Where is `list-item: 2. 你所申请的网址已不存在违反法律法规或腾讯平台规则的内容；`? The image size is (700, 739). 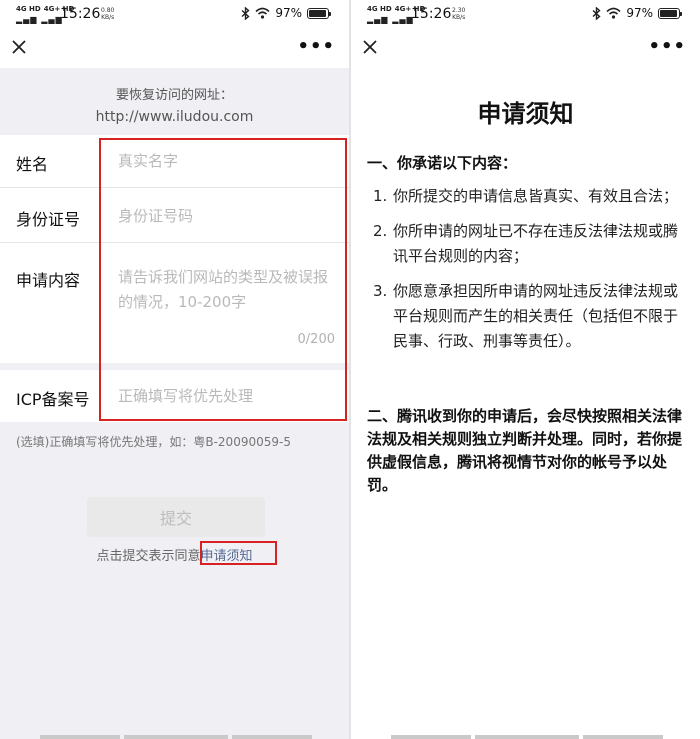
list-item: 2. 你所申请的网址已不存在违反法律法规或腾讯平台规则的内容； is located at coordinates (531, 244).